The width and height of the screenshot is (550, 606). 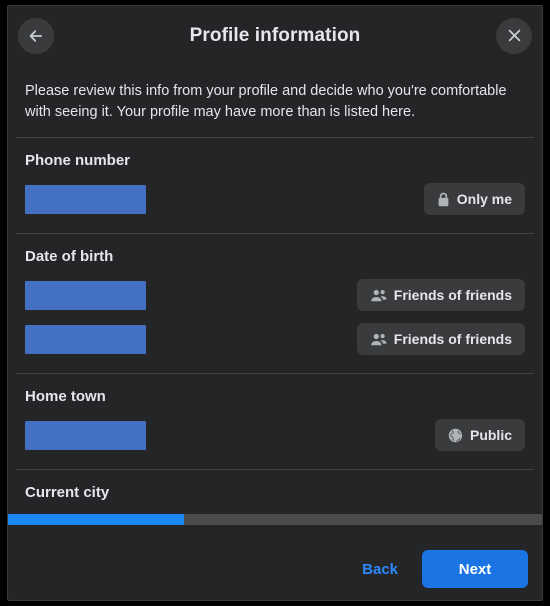 I want to click on progress-bar, so click(x=275, y=519).